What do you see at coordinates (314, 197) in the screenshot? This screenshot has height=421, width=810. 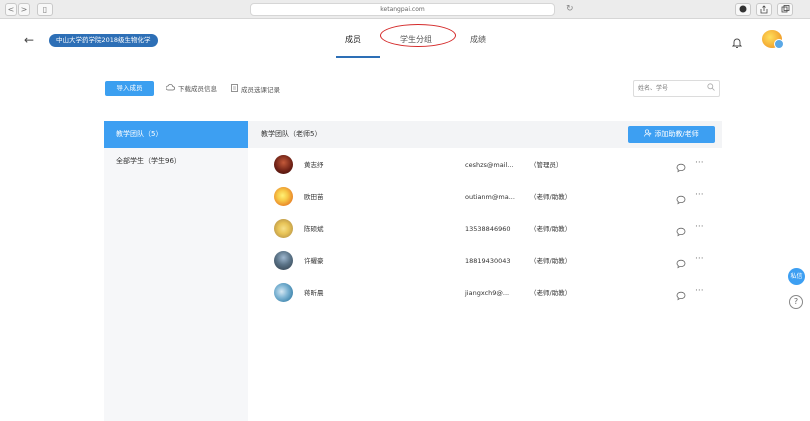 I see `member-name: 欧田苗` at bounding box center [314, 197].